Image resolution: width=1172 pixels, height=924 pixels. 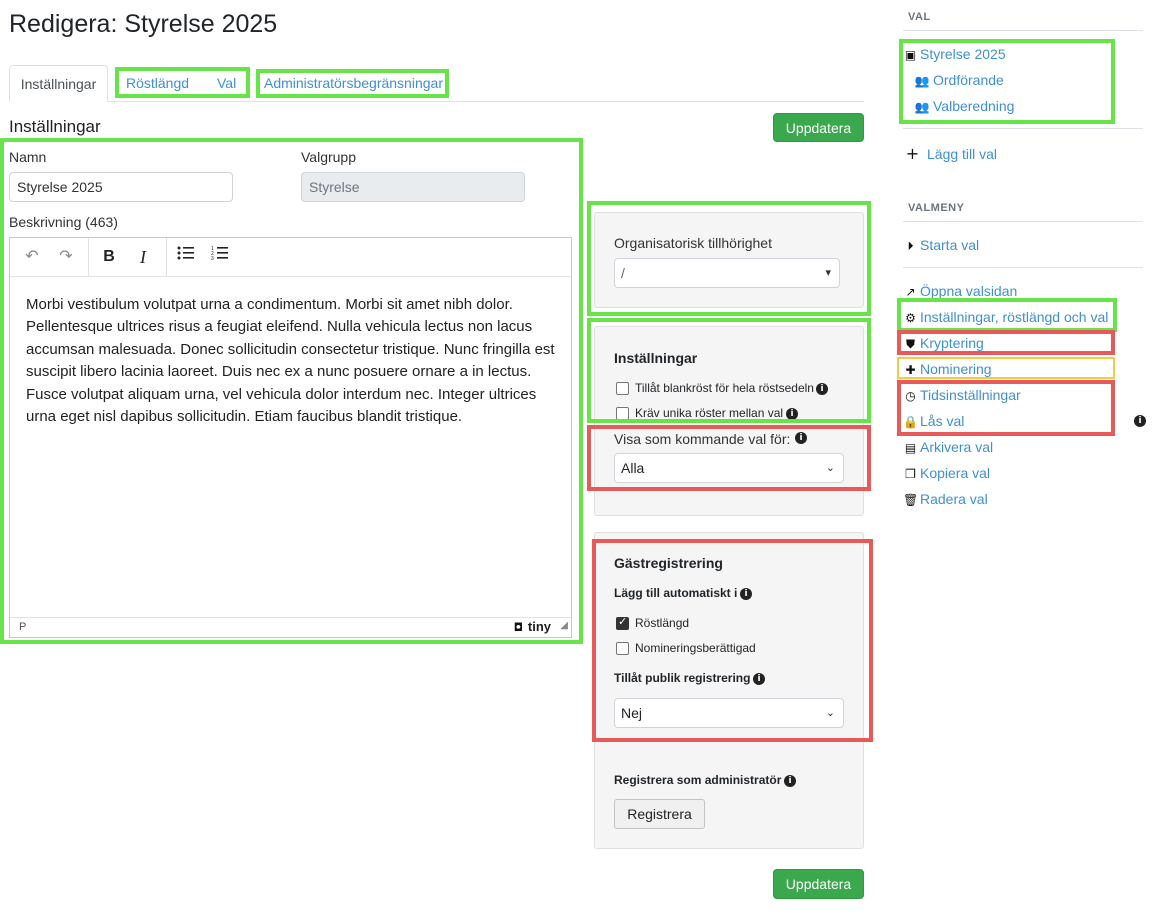 I want to click on tabs-divider, so click(x=436, y=101).